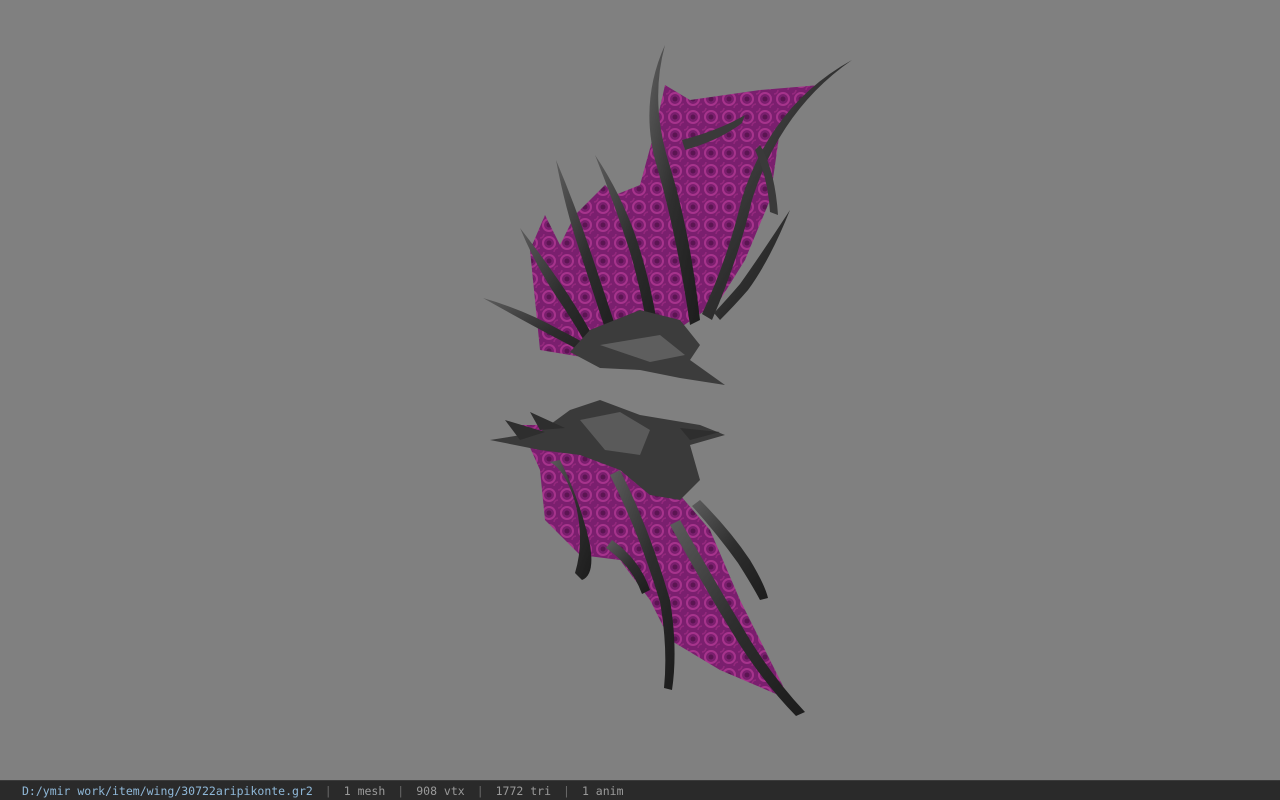 Image resolution: width=1280 pixels, height=800 pixels. I want to click on triangle-count-label: 1772 tri, so click(523, 790).